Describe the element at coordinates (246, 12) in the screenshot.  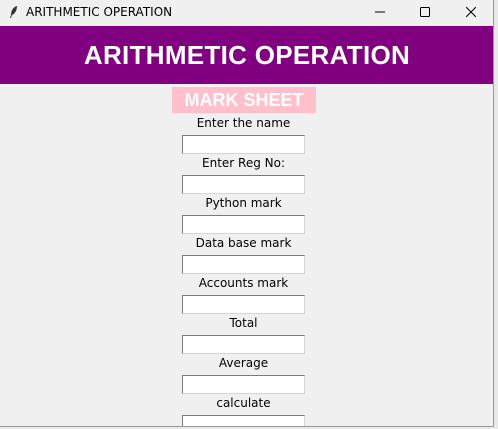
I see `title-bar: ARITHMETIC OPERATION` at that location.